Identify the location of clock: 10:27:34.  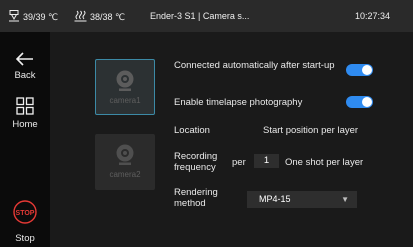
(373, 16).